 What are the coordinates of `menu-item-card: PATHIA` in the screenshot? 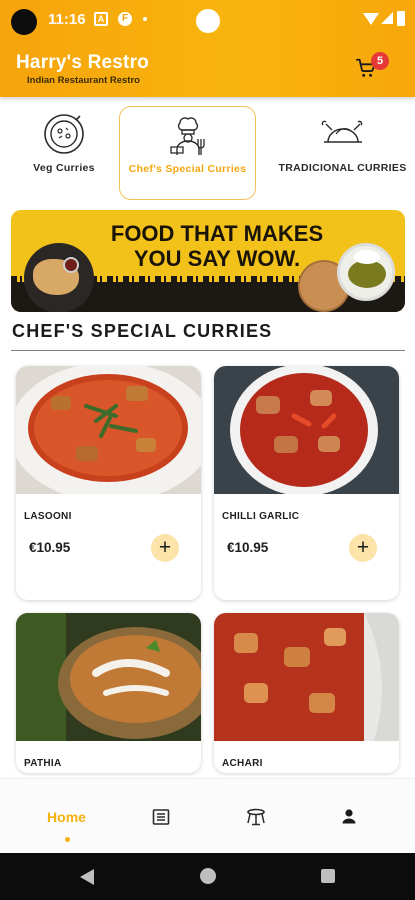 It's located at (108, 693).